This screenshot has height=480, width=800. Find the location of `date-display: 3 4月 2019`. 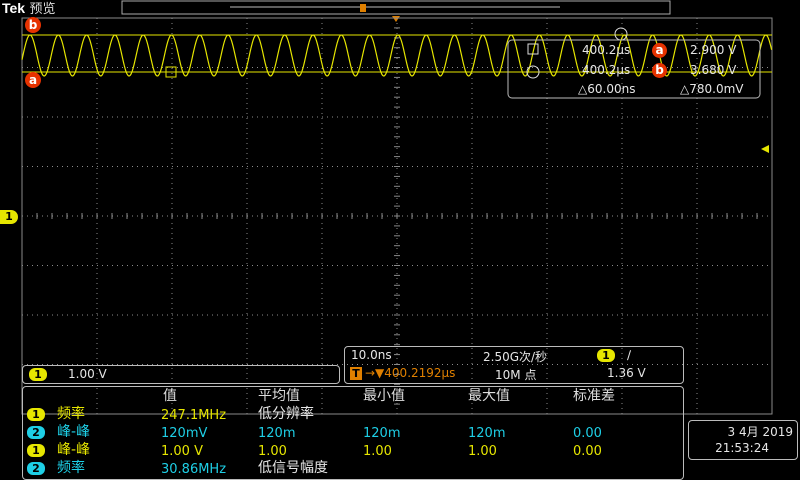

date-display: 3 4月 2019 is located at coordinates (760, 432).